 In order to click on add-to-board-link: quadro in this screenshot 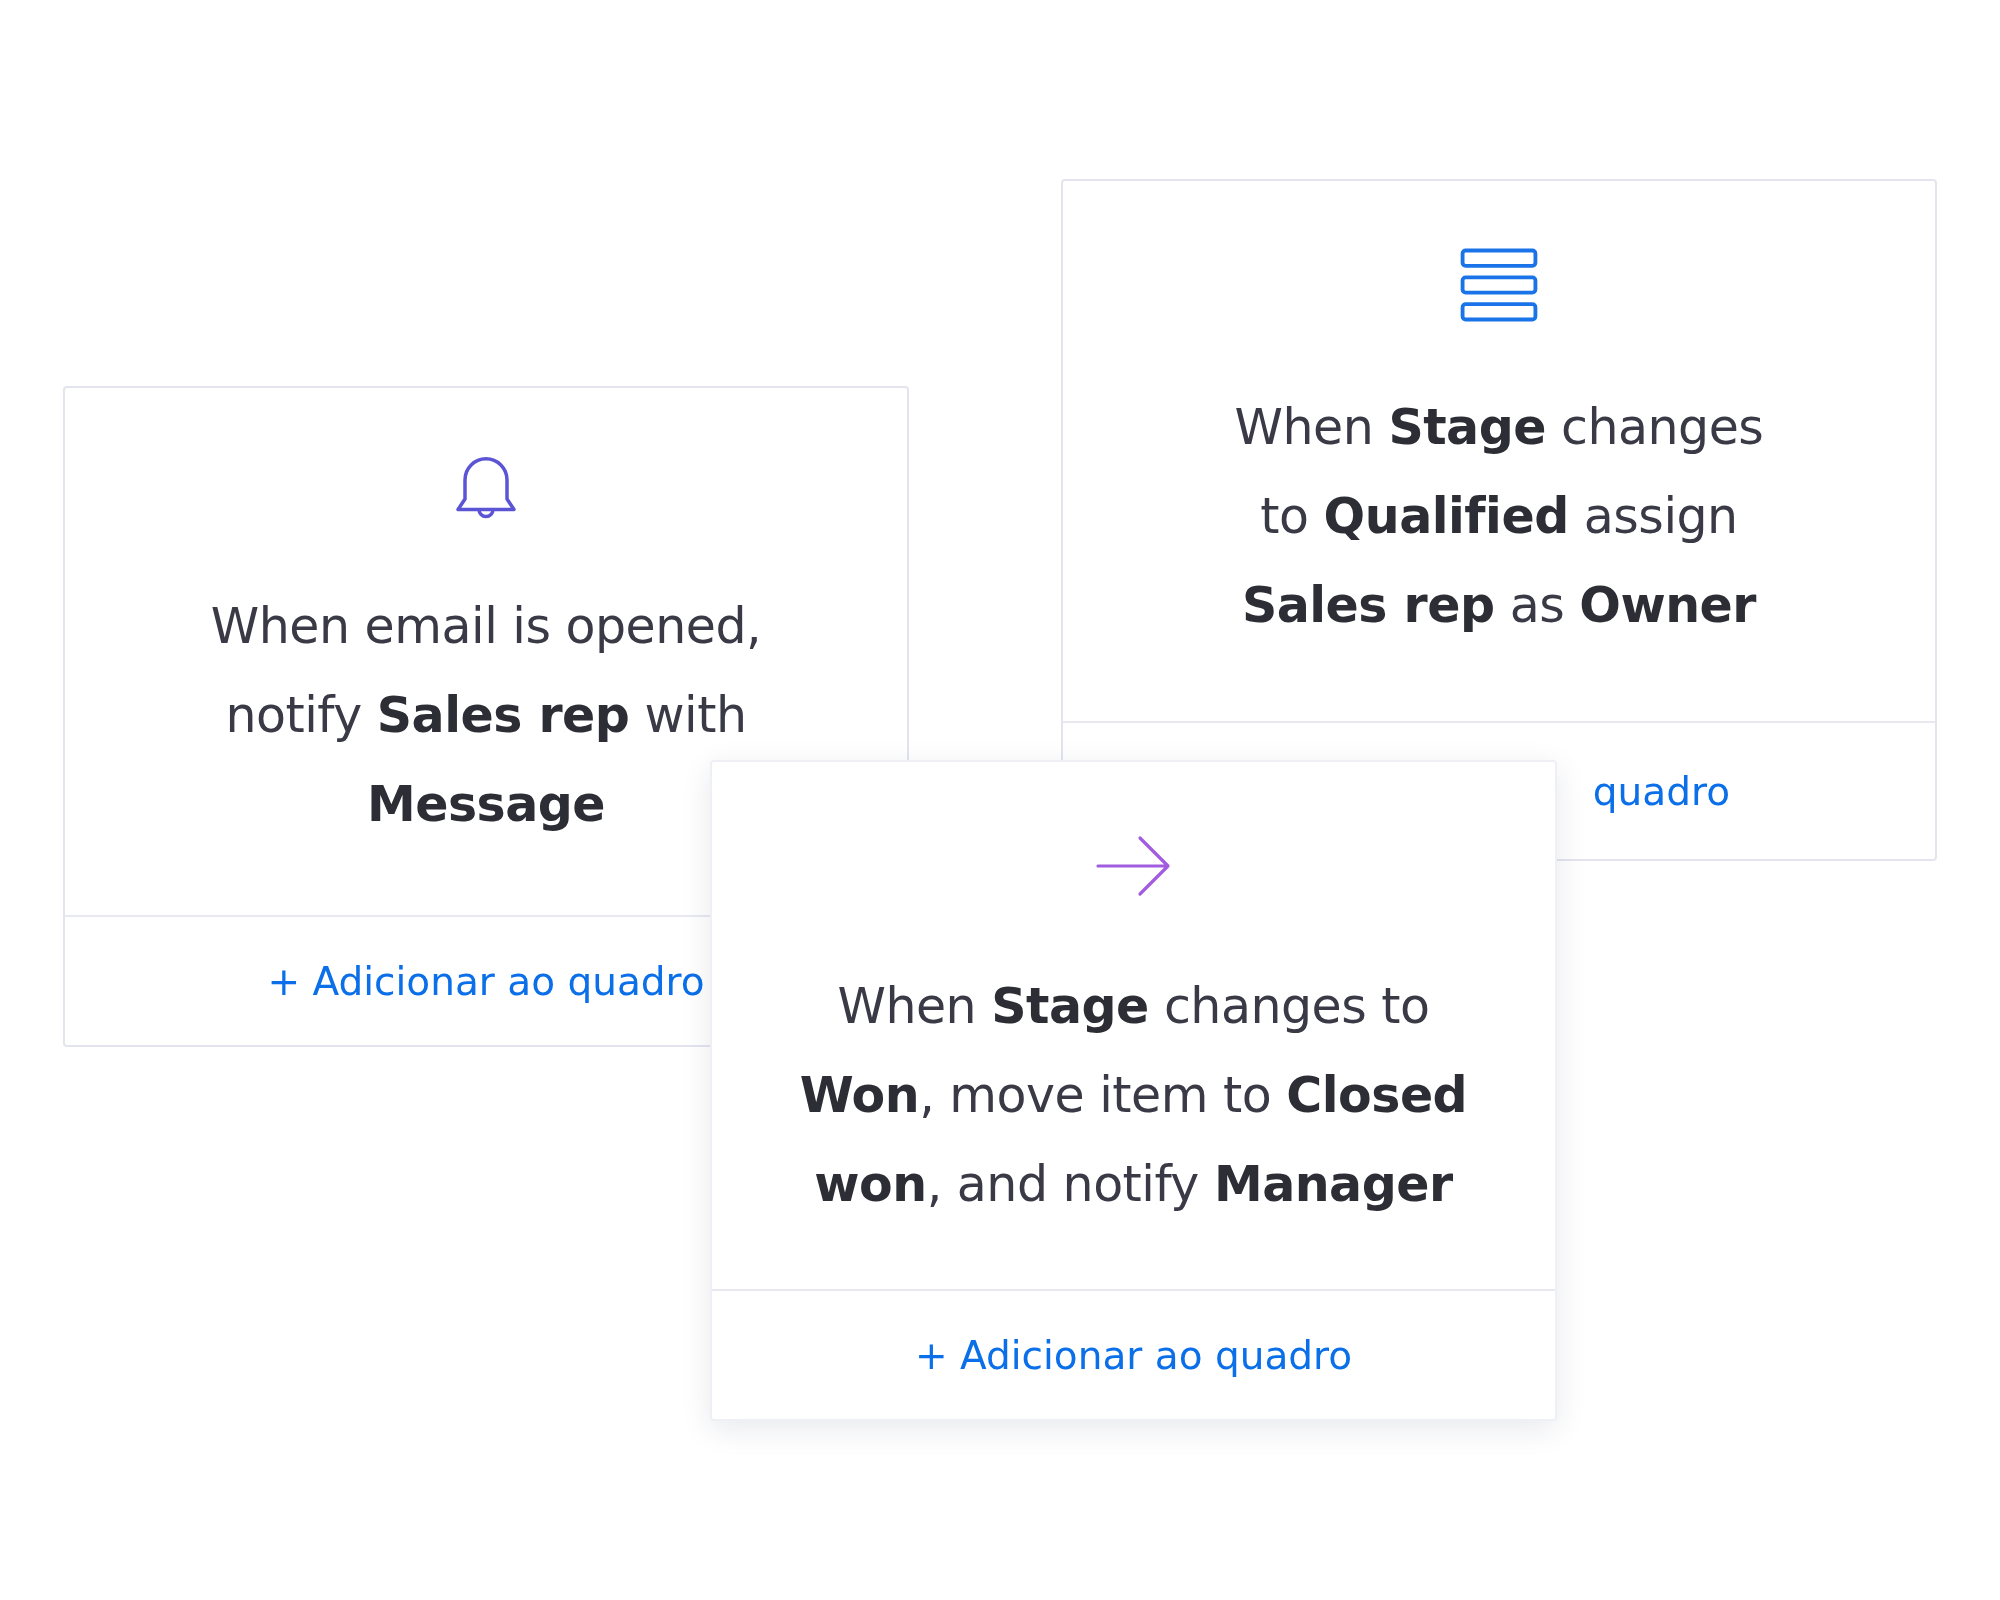, I will do `click(1661, 791)`.